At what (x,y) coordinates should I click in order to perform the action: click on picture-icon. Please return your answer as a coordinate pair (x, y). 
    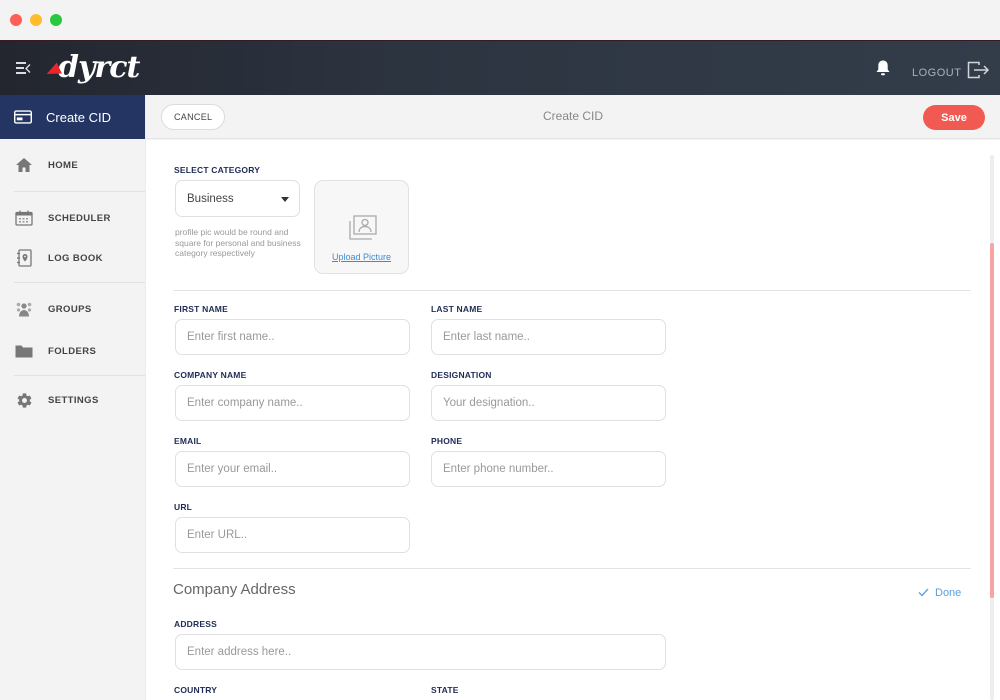
    Looking at the image, I should click on (363, 230).